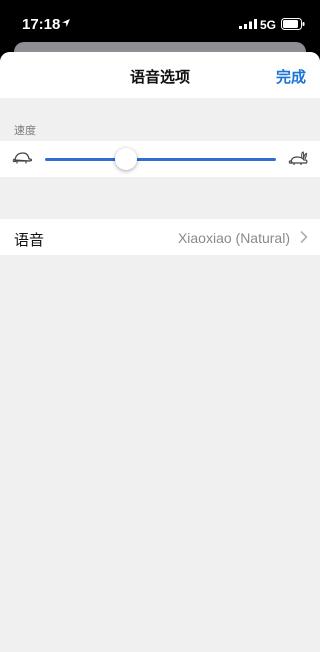 The image size is (320, 652). I want to click on voice-value: Xiaoxiao (Natural), so click(233, 238).